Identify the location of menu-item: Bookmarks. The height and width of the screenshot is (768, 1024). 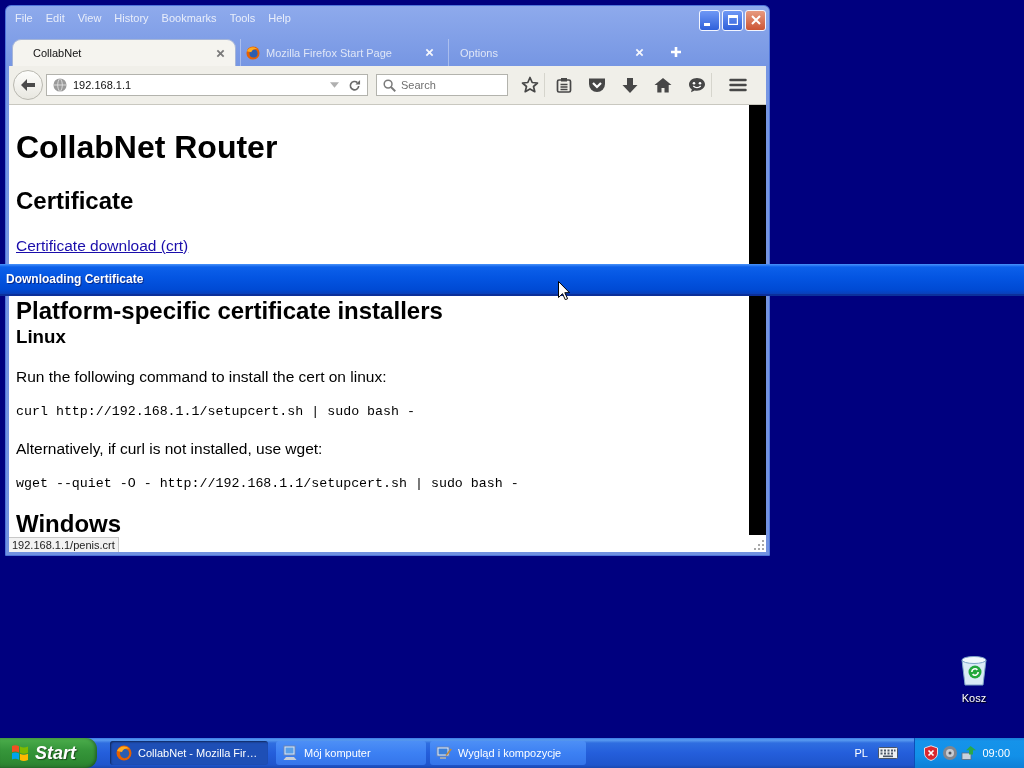
(189, 18).